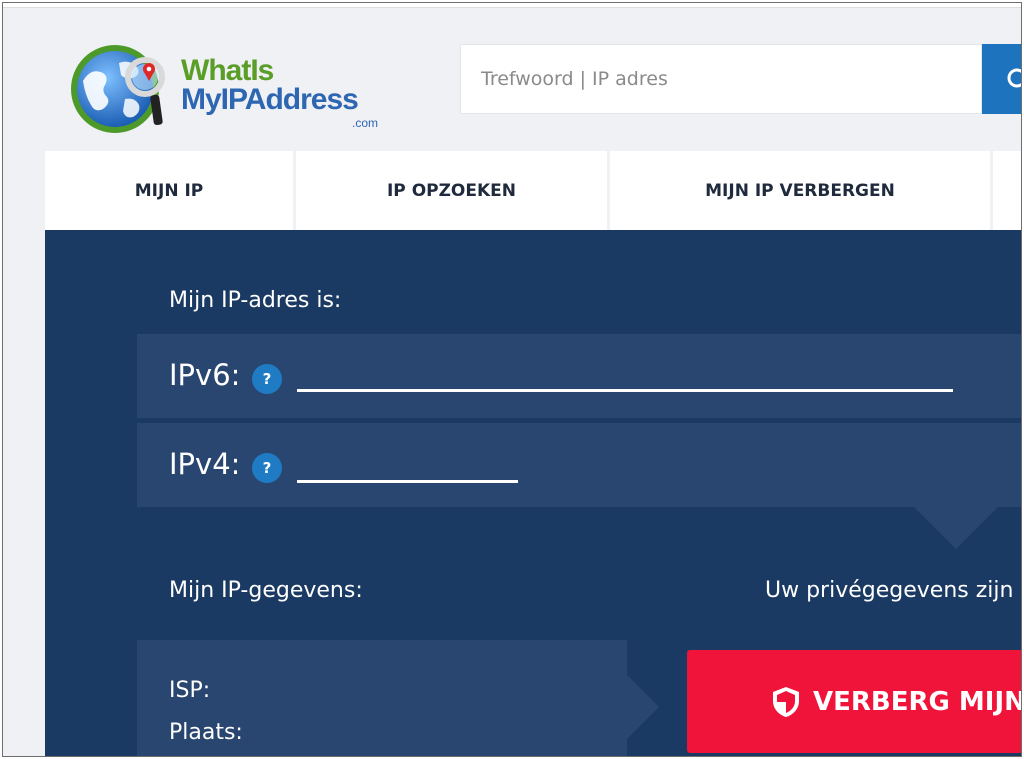 The width and height of the screenshot is (1024, 759). Describe the element at coordinates (190, 690) in the screenshot. I see `isp-label: ISP:` at that location.